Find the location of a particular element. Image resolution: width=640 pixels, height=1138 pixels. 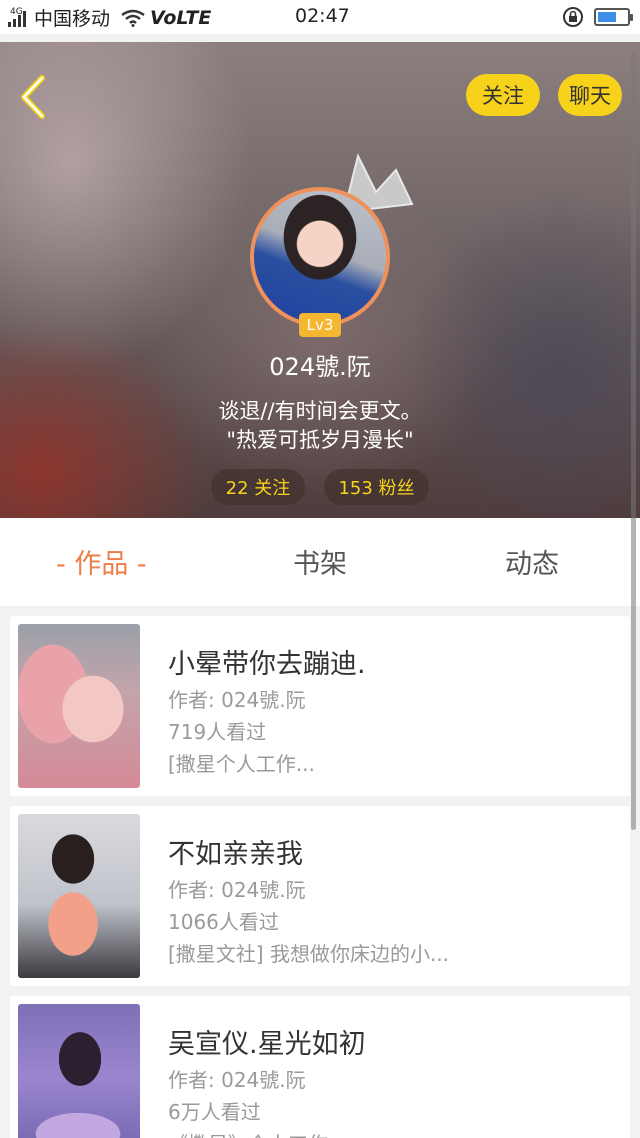

bio: 谈退//有时间会更文。 "热爱可抵岁月漫长" is located at coordinates (320, 426).